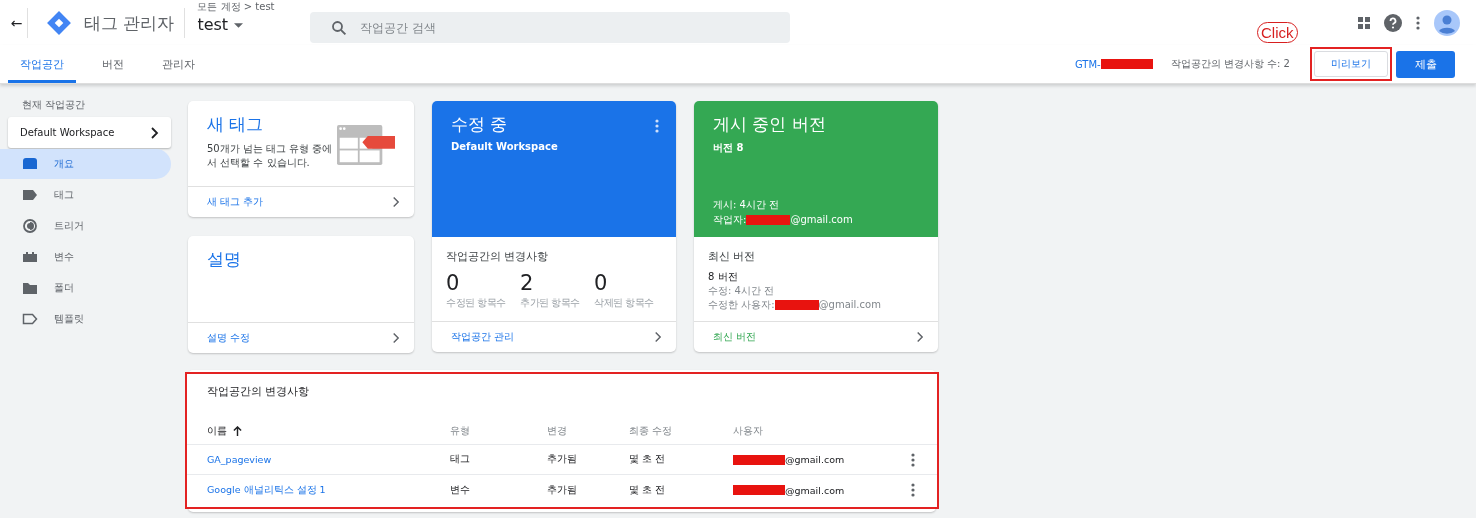  I want to click on tag-outline-icon, so click(30, 319).